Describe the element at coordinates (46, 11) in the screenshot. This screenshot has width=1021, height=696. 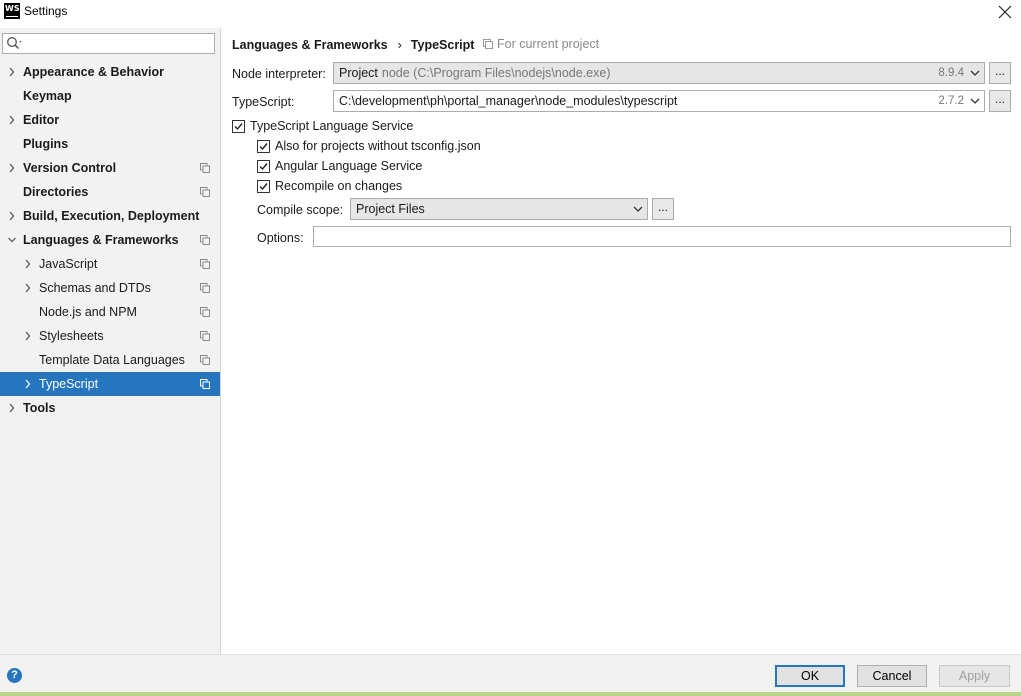
I see `window-title: Settings` at that location.